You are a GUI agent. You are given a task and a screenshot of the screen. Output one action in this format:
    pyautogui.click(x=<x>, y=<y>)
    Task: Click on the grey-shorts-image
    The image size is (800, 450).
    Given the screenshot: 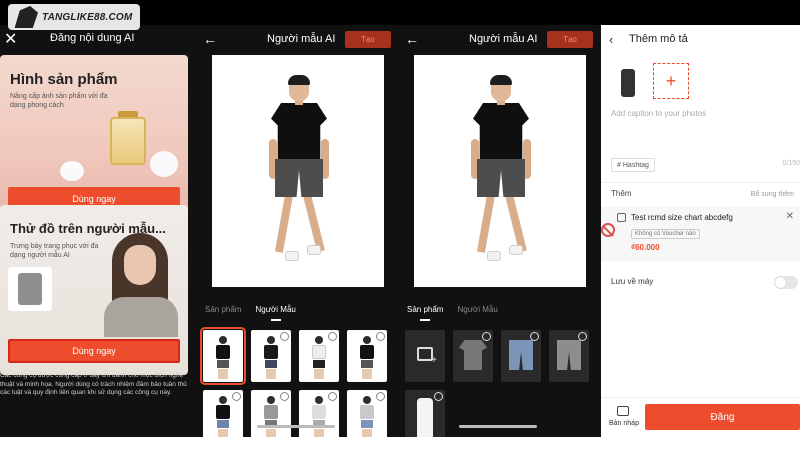 What is the action you would take?
    pyautogui.click(x=569, y=355)
    